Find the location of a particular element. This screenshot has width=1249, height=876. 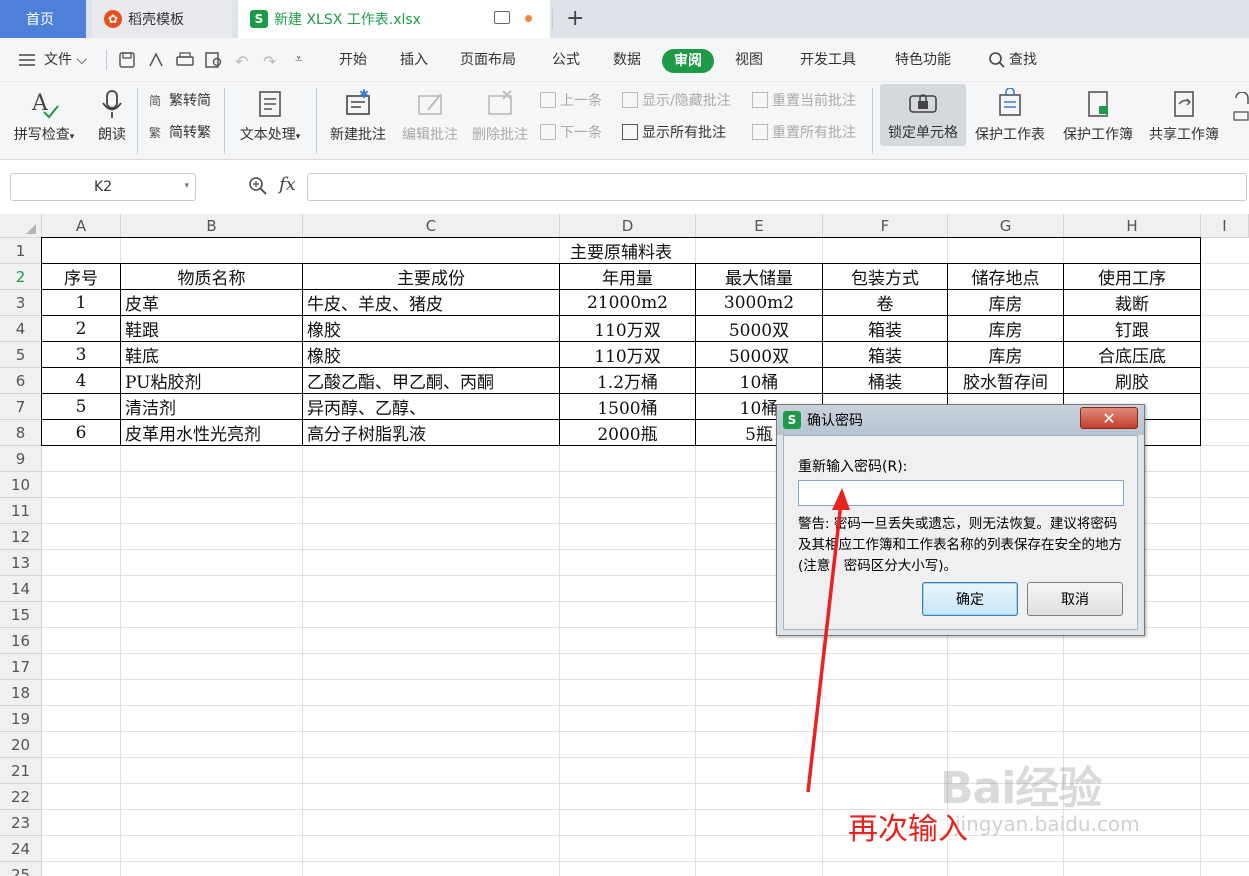

row-header-5: 5 is located at coordinates (21, 355).